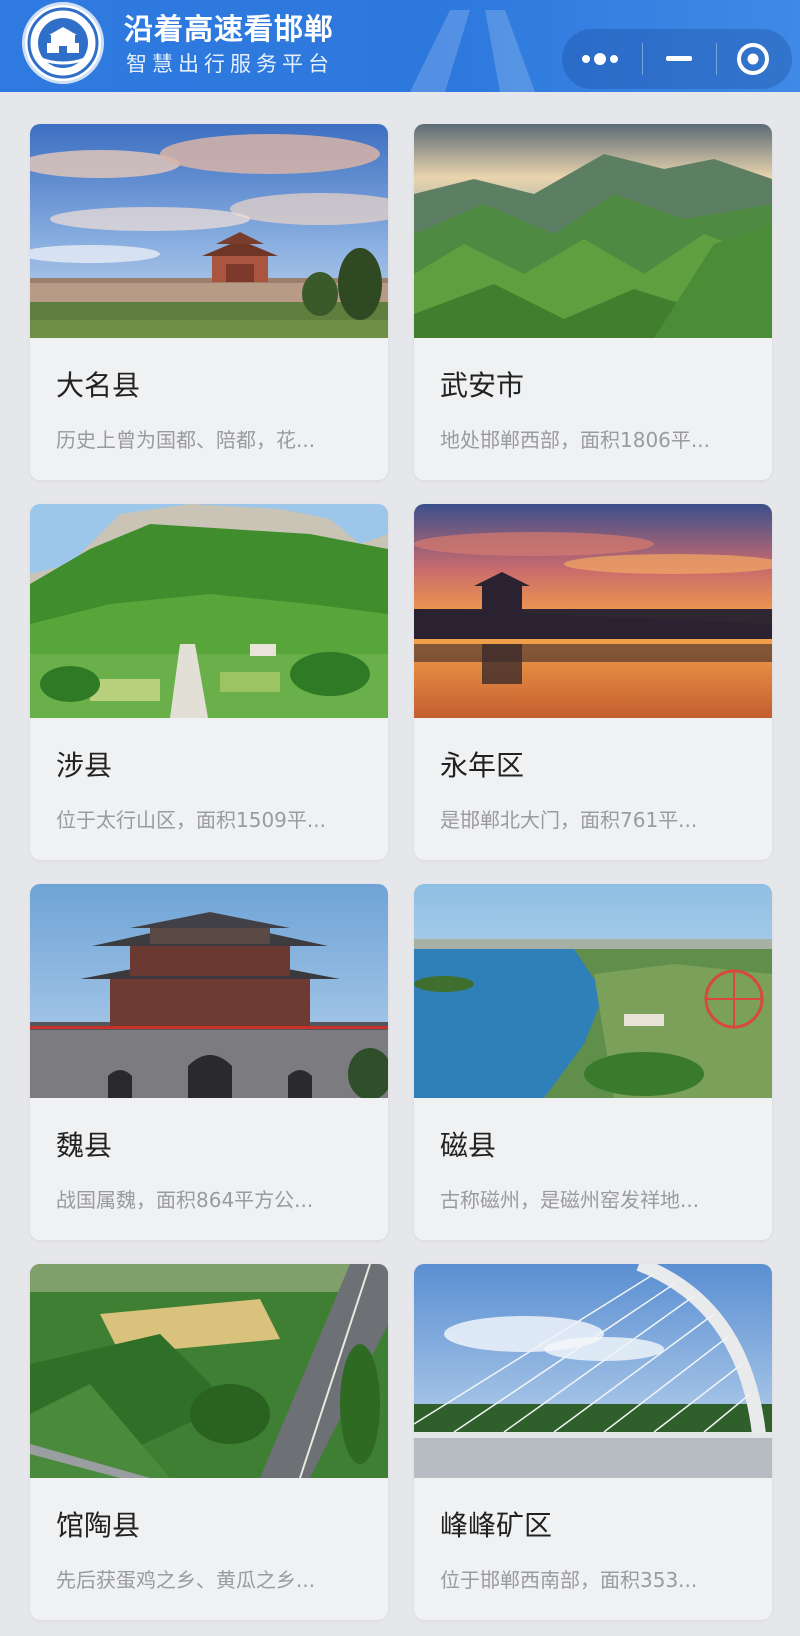 Image resolution: width=800 pixels, height=1636 pixels. What do you see at coordinates (98, 1525) in the screenshot?
I see `district-name: 馆陶县` at bounding box center [98, 1525].